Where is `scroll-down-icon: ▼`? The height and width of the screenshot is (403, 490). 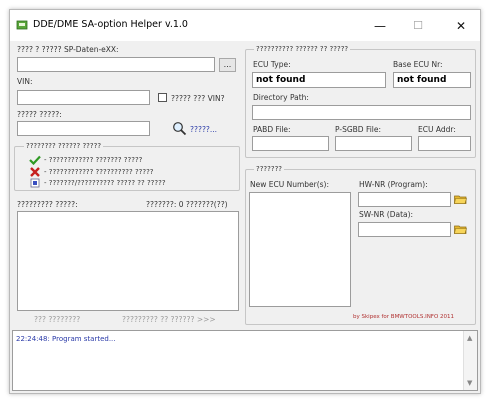 scroll-down-icon: ▼ is located at coordinates (469, 383).